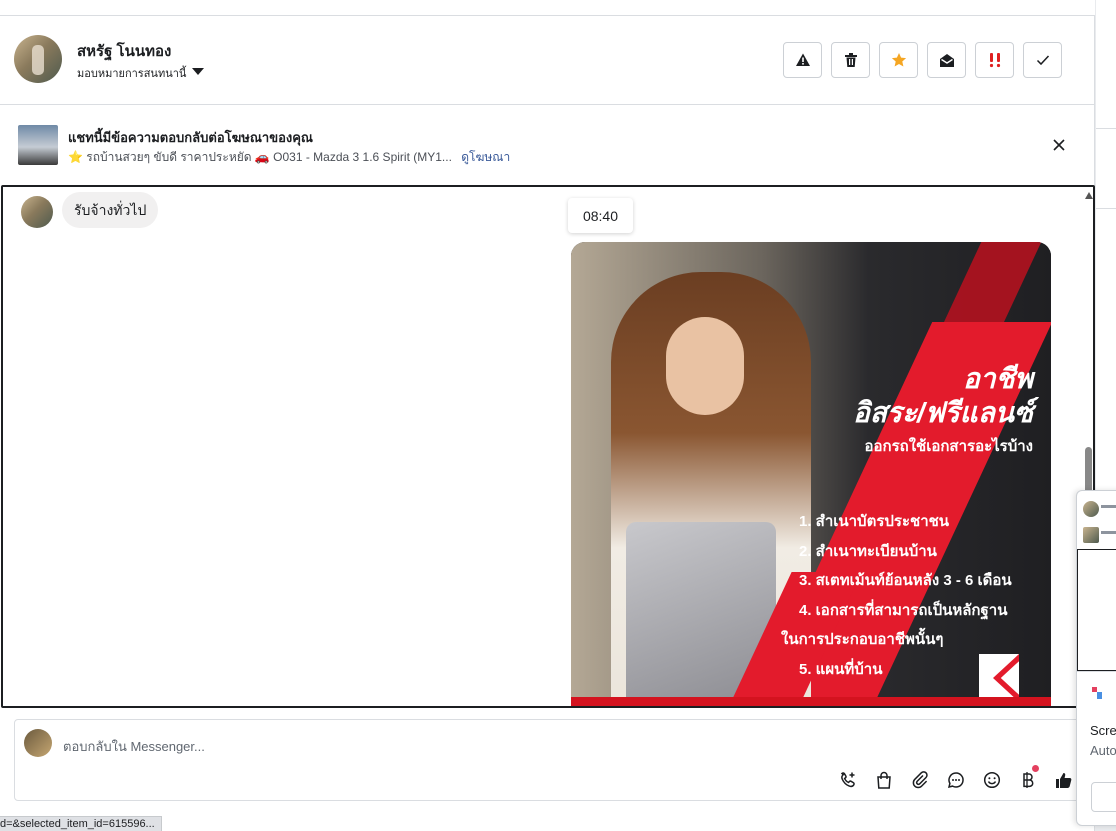  What do you see at coordinates (903, 610) in the screenshot?
I see `ad-list-item: 4. เอกสารที่สามารถเป็นหลักฐาน` at bounding box center [903, 610].